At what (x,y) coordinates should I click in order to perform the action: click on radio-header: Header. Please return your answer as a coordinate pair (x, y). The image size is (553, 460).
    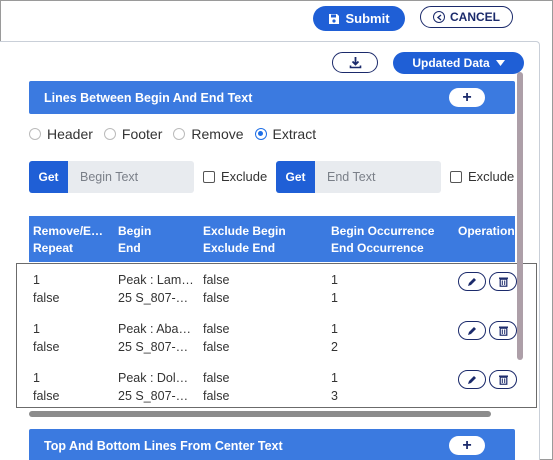
    Looking at the image, I should click on (61, 134).